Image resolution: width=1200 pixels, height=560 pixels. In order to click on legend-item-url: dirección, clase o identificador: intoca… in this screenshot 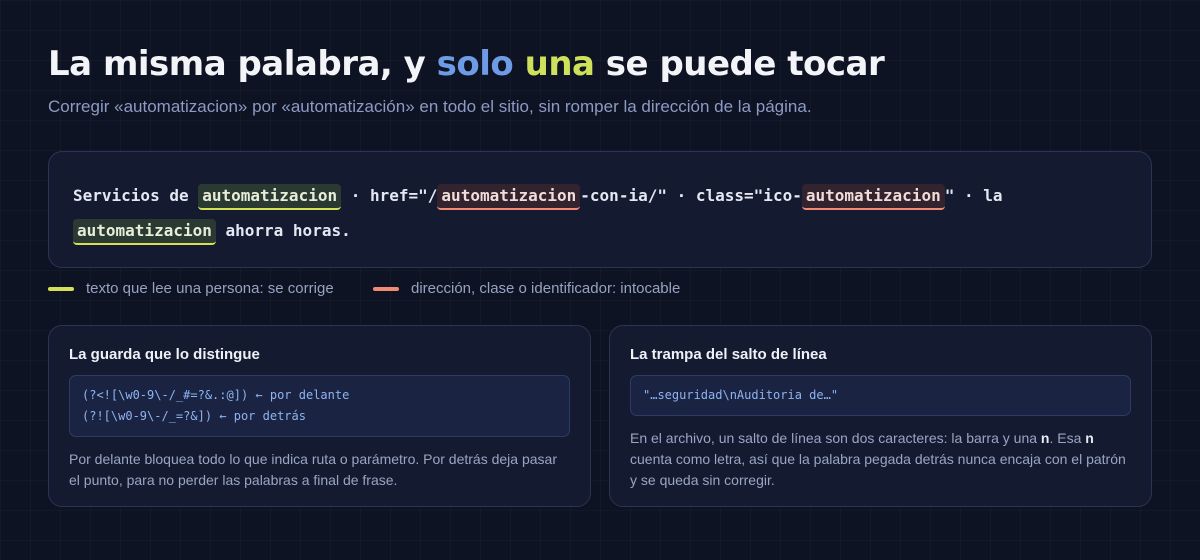, I will do `click(526, 288)`.